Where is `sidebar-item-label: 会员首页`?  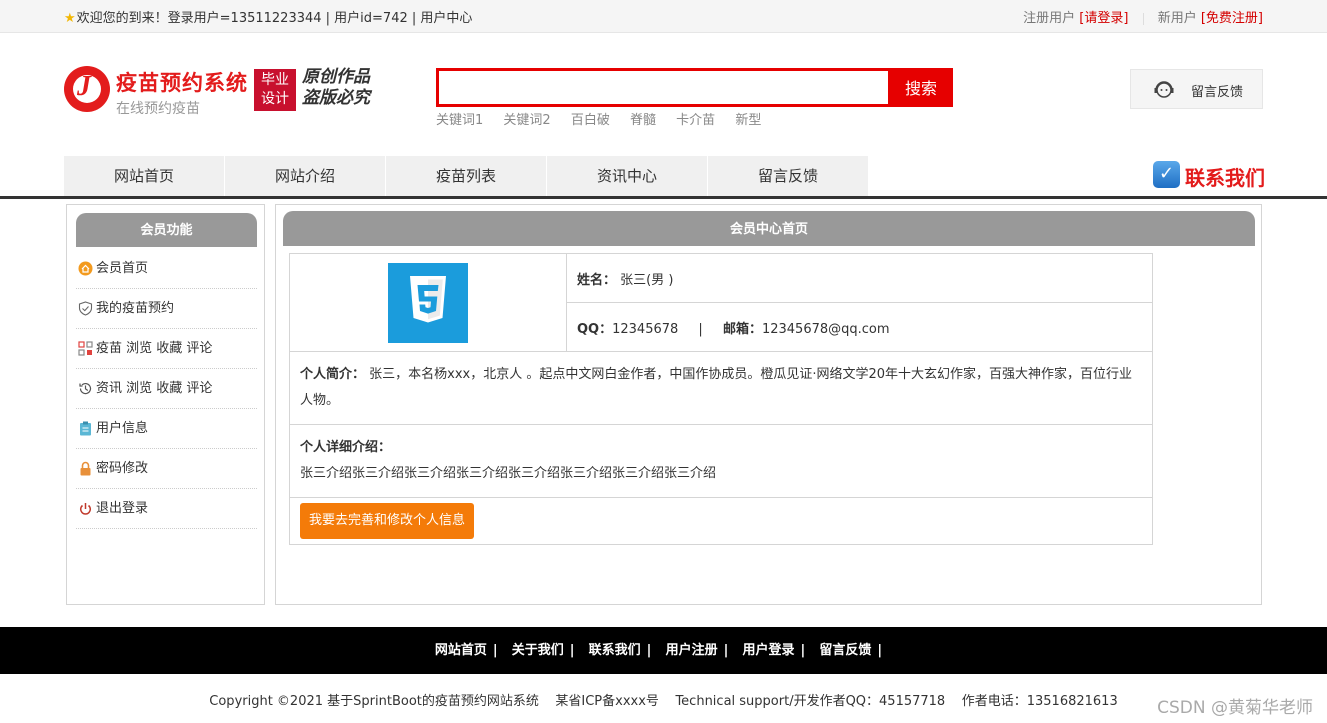
sidebar-item-label: 会员首页 is located at coordinates (122, 268).